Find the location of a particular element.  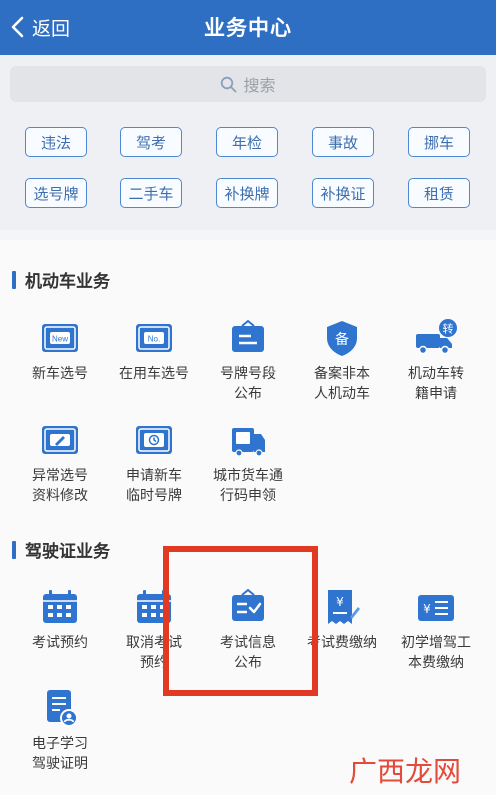

tag-choose-plate: 选号牌 is located at coordinates (56, 193).